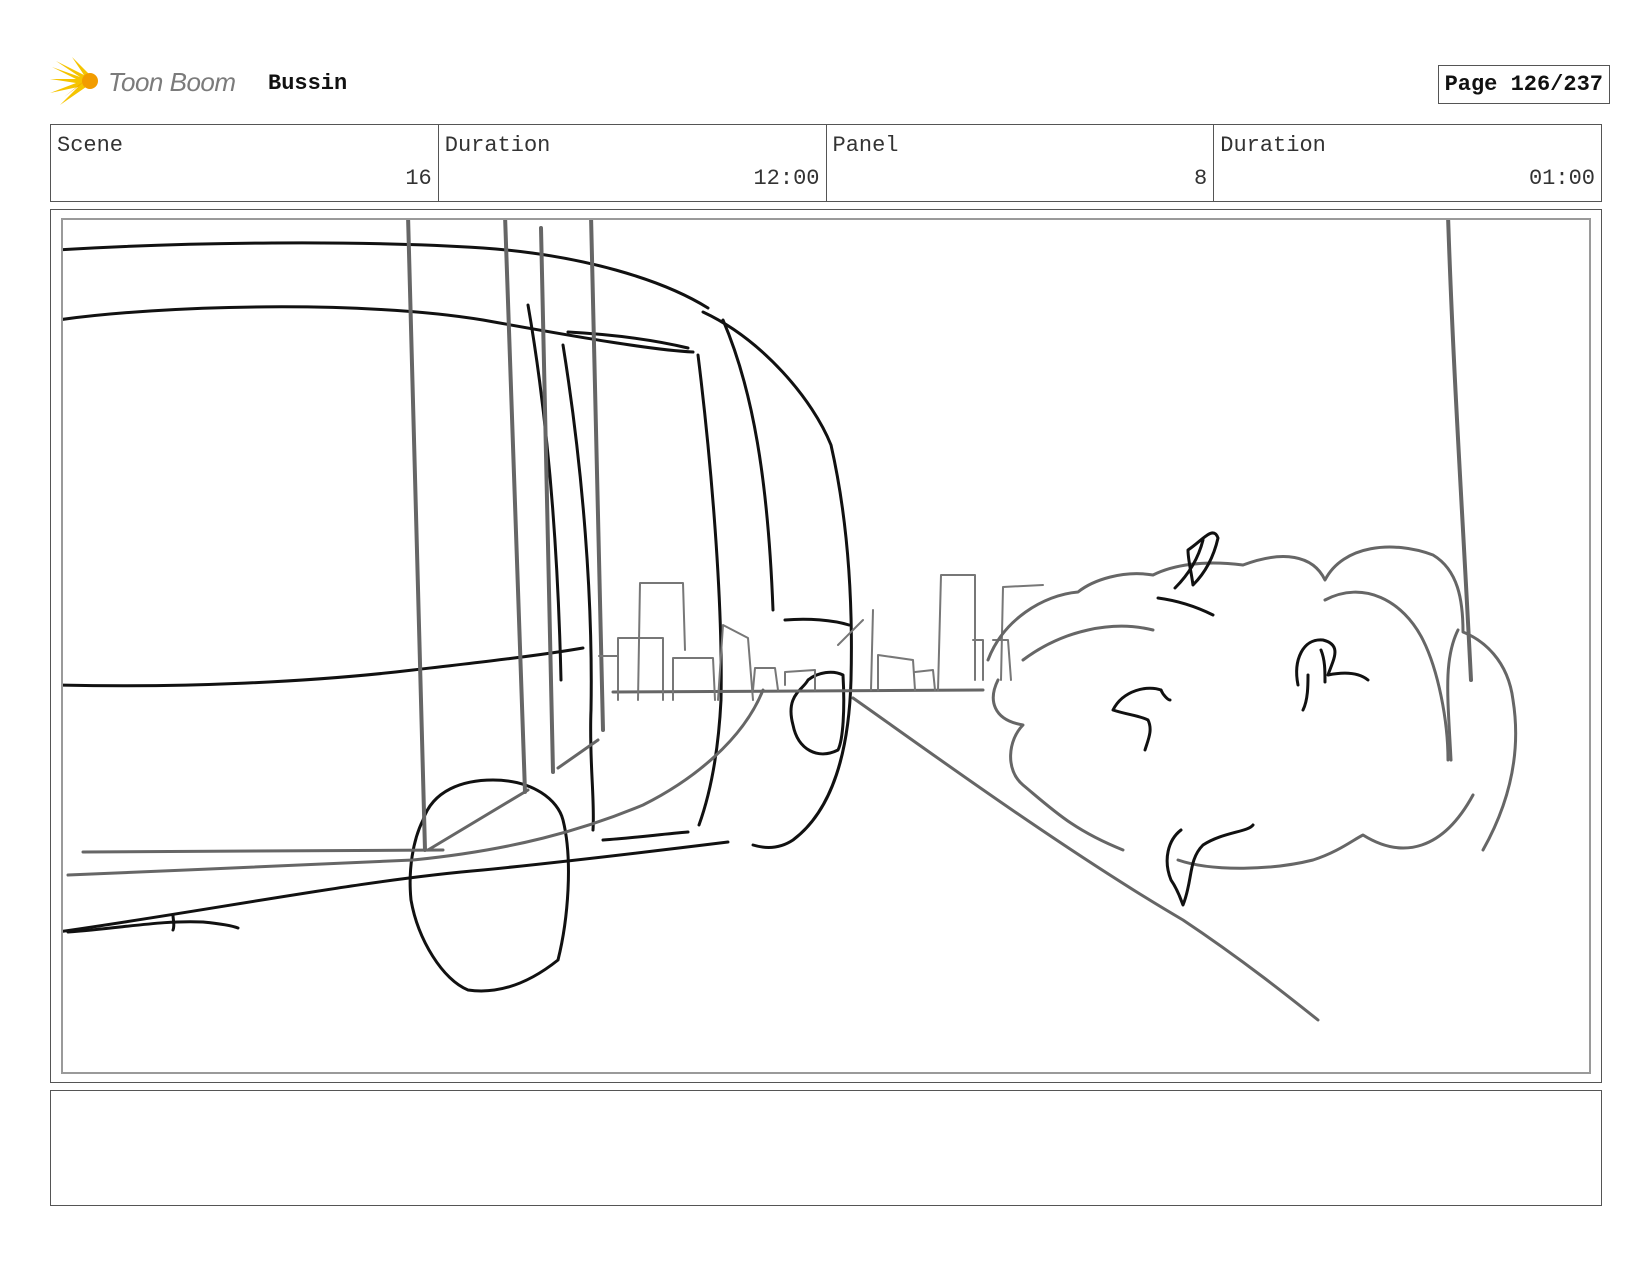  I want to click on skyline-sketch, so click(821, 637).